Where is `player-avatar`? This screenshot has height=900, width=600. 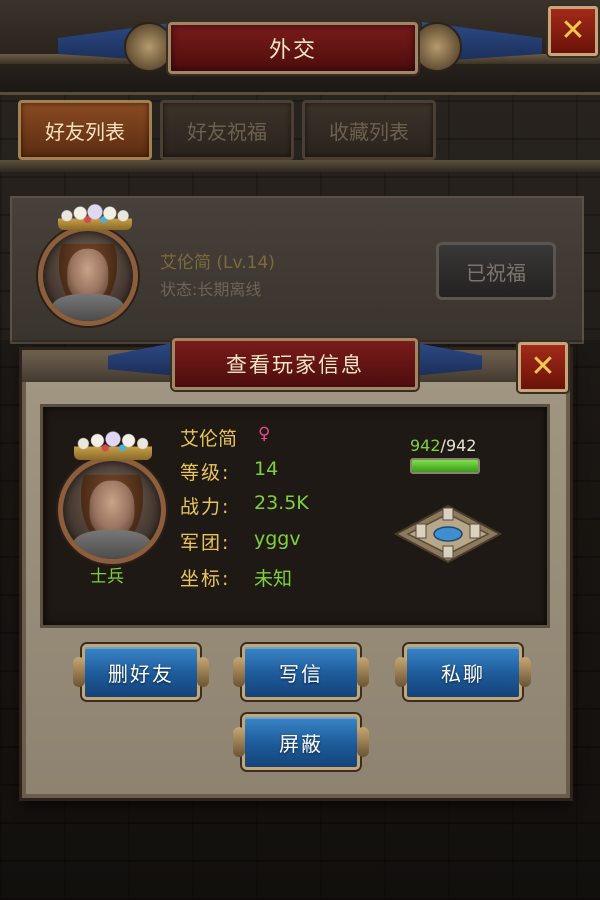 player-avatar is located at coordinates (112, 510).